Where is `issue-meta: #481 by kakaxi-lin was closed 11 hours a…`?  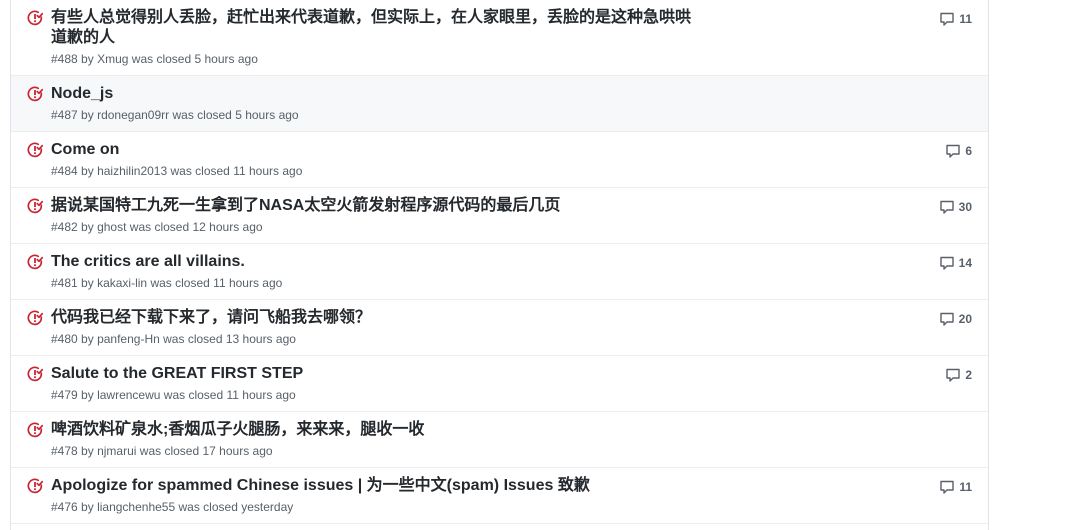 issue-meta: #481 by kakaxi-lin was closed 11 hours a… is located at coordinates (166, 283).